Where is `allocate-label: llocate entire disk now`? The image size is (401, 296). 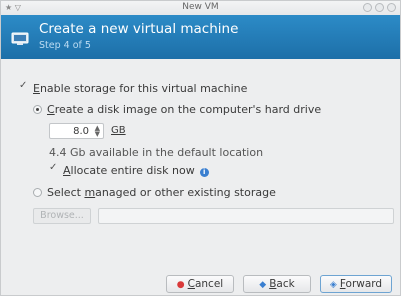 allocate-label: llocate entire disk now is located at coordinates (132, 170).